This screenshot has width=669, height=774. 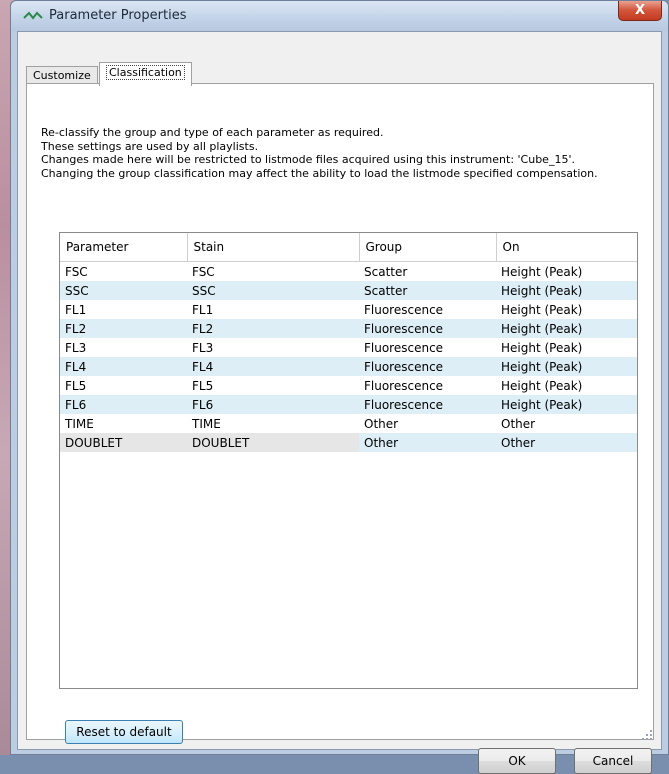 I want to click on column-header-group: Group, so click(x=427, y=247).